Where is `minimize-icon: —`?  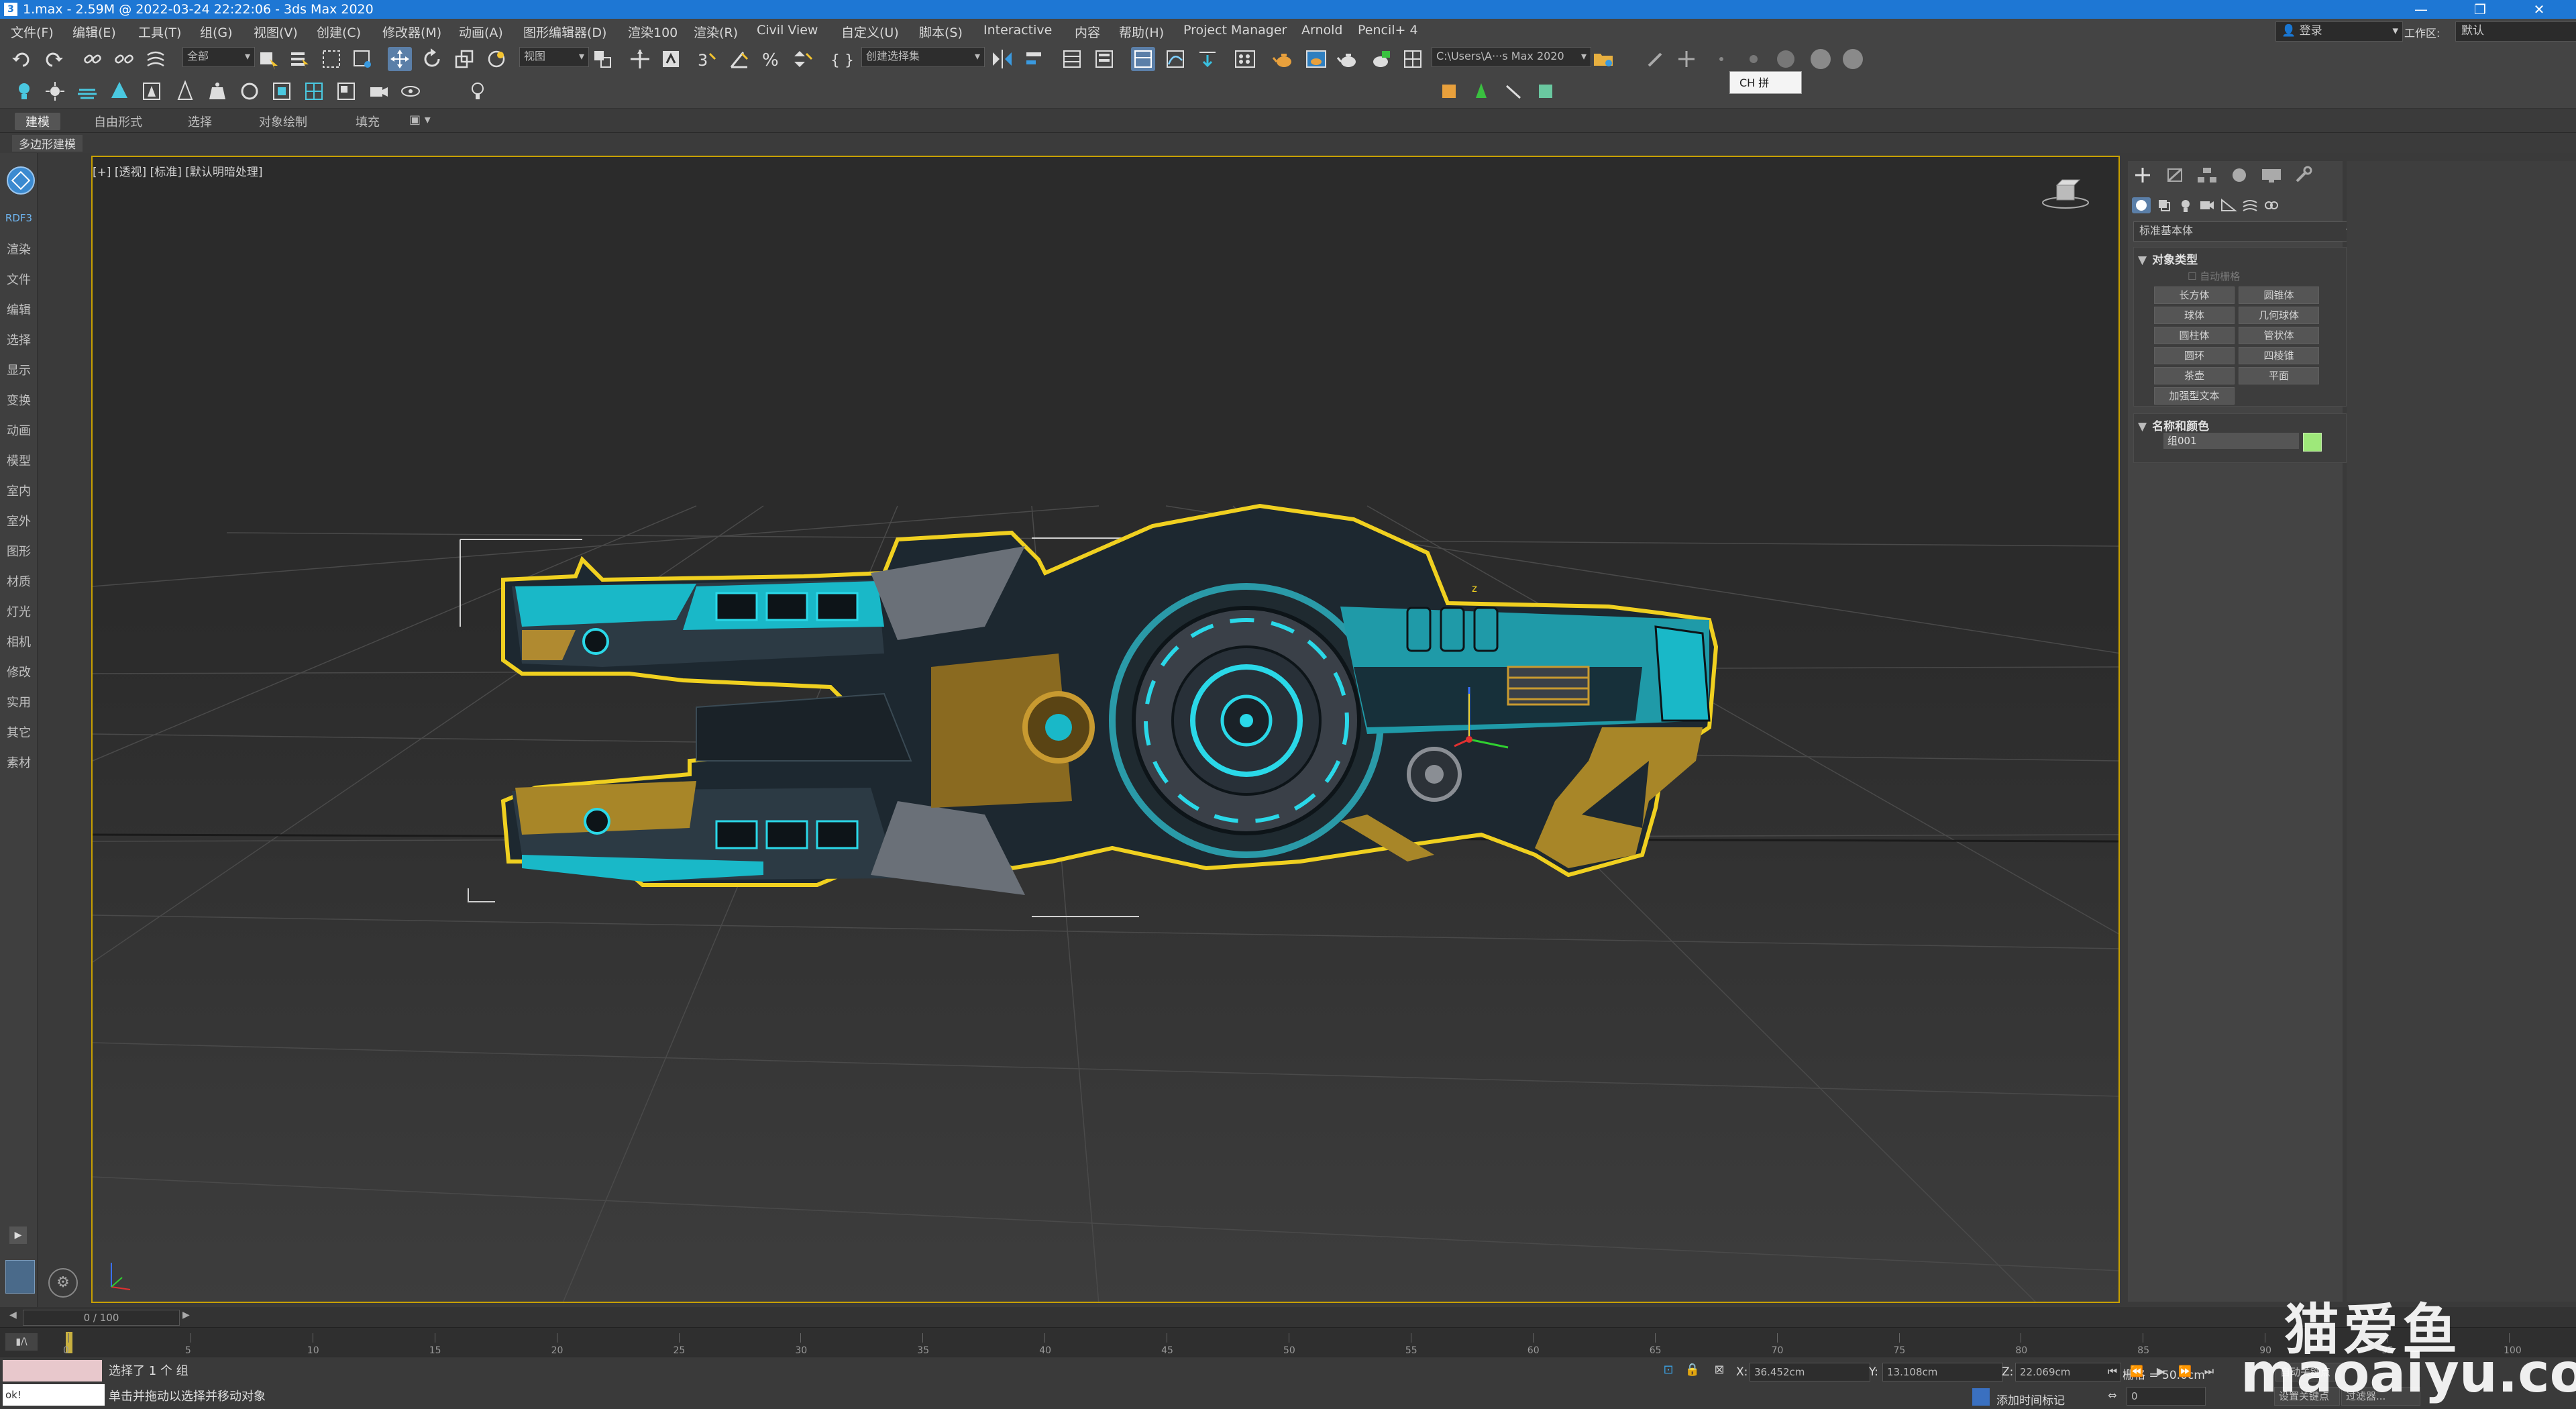 minimize-icon: — is located at coordinates (2421, 9).